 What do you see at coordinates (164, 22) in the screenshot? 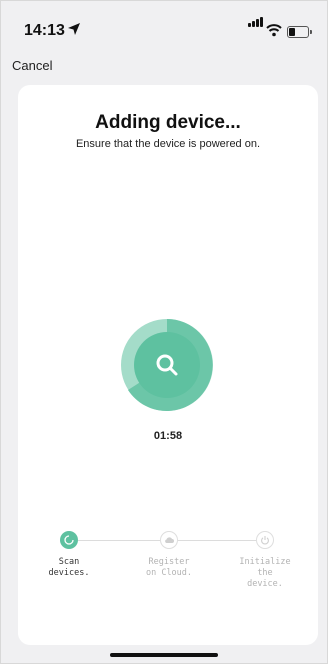
I see `status-bar: 14:13` at bounding box center [164, 22].